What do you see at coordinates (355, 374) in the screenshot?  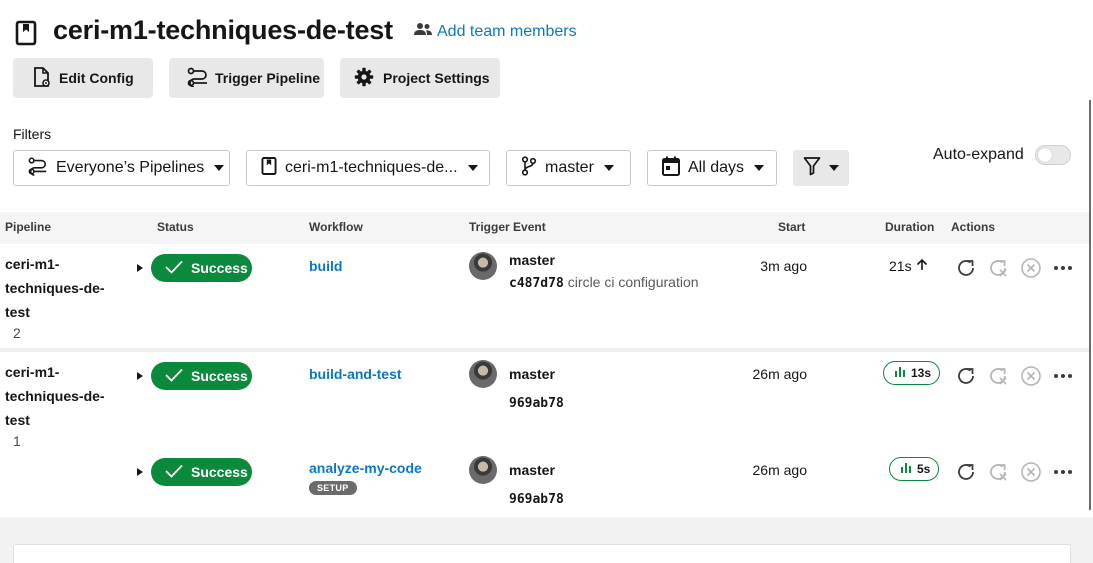 I see `workflow-link: build-and-test` at bounding box center [355, 374].